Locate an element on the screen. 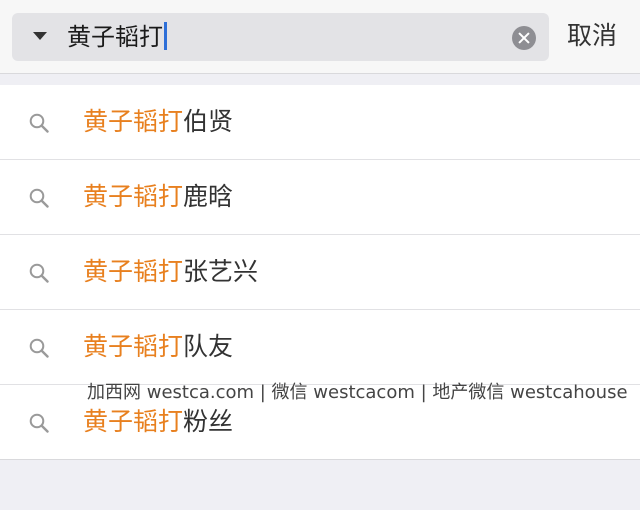 This screenshot has width=640, height=510. search-query-text: 黄子韬打 is located at coordinates (115, 37).